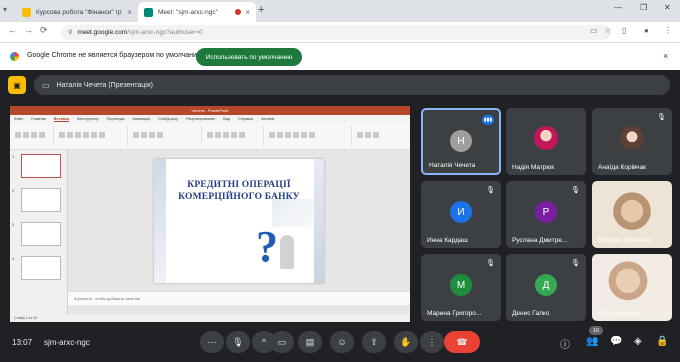 The width and height of the screenshot is (680, 362). What do you see at coordinates (531, 313) in the screenshot?
I see `participant-name: Денис Галко` at bounding box center [531, 313].